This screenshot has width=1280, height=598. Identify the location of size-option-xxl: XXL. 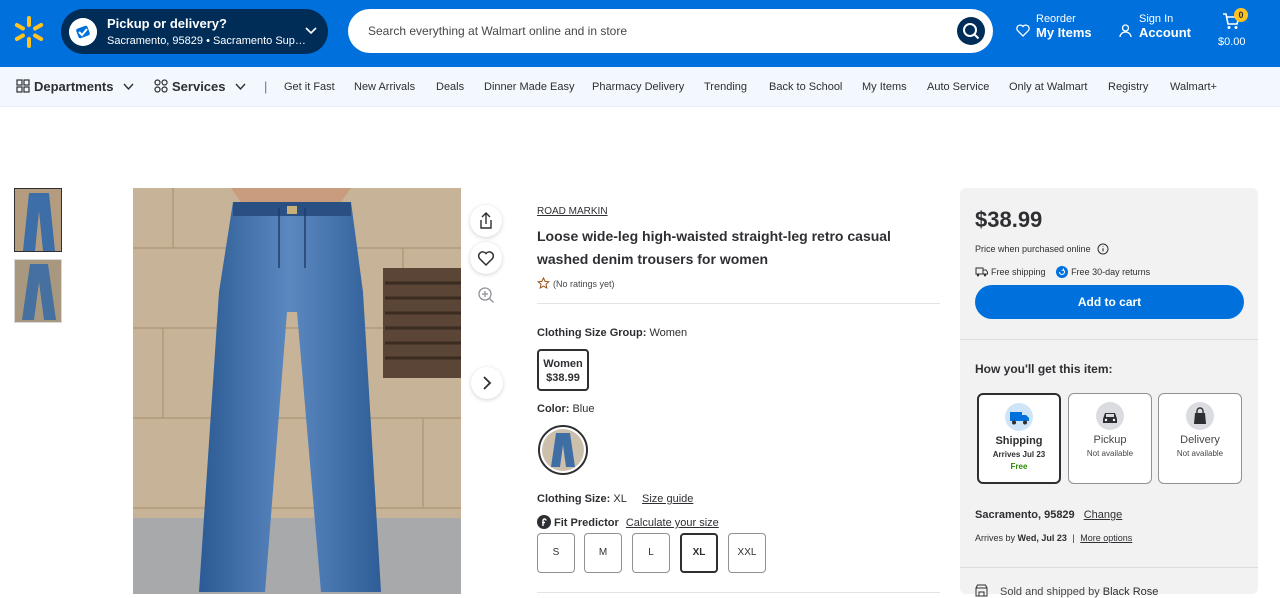
(747, 553).